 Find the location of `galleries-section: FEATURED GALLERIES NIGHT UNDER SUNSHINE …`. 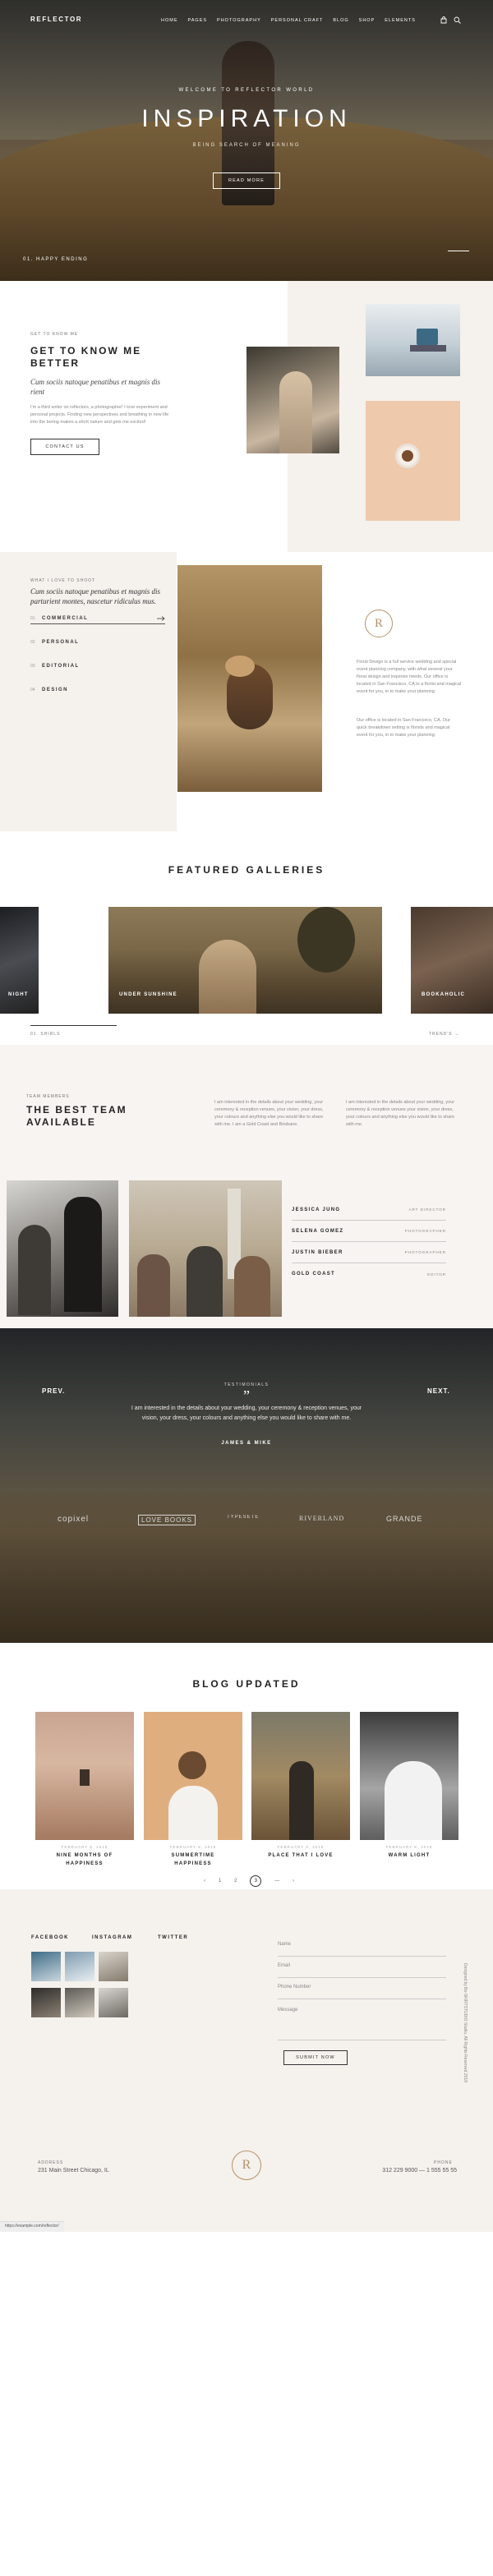

galleries-section: FEATURED GALLERIES NIGHT UNDER SUNSHINE … is located at coordinates (246, 938).